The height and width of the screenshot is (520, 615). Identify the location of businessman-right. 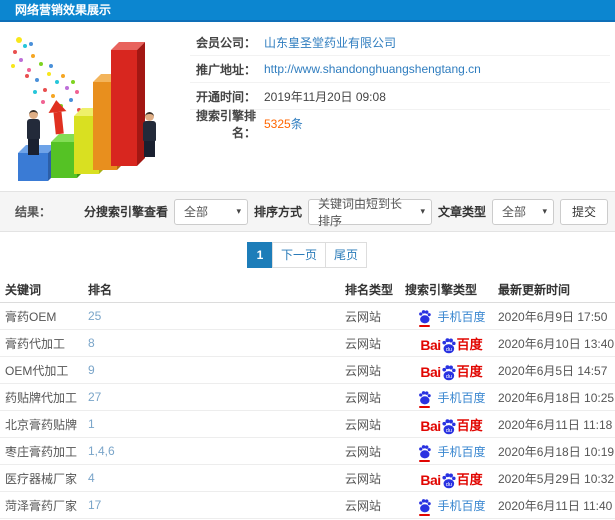
(149, 134).